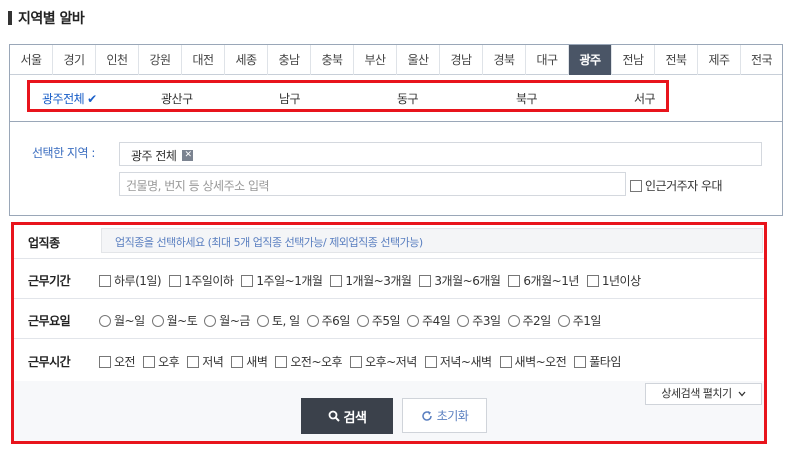 This screenshot has width=792, height=458. What do you see at coordinates (408, 98) in the screenshot?
I see `subregion-item: 동구` at bounding box center [408, 98].